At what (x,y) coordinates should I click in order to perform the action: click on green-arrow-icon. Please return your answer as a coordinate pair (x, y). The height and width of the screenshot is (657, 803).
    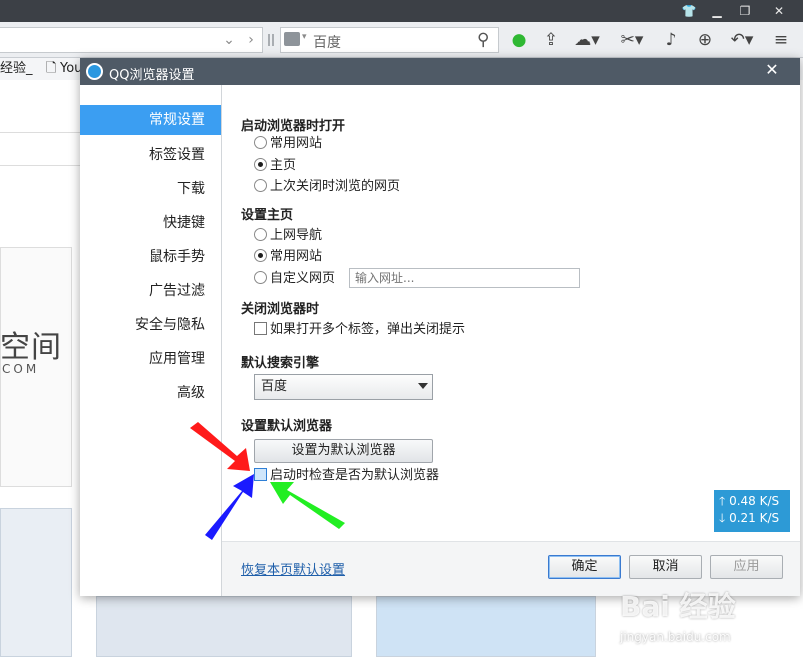
    Looking at the image, I should click on (307, 505).